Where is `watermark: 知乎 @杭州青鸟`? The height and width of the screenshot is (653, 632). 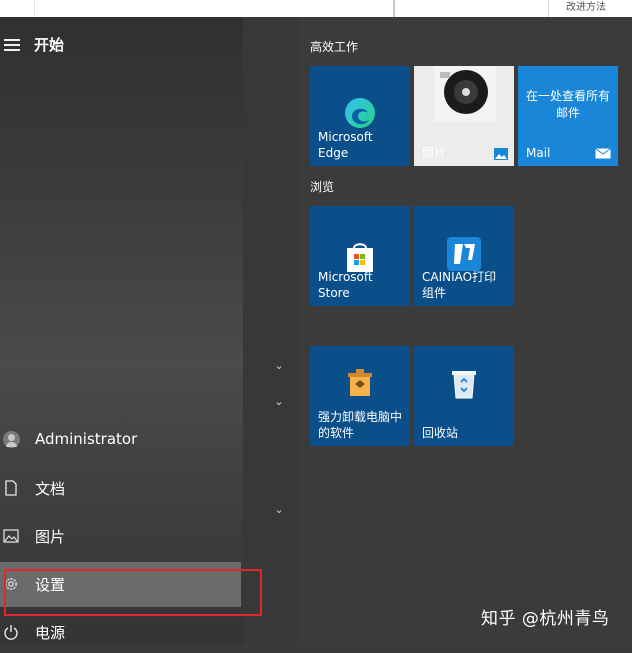
watermark: 知乎 @杭州青鸟 is located at coordinates (545, 619).